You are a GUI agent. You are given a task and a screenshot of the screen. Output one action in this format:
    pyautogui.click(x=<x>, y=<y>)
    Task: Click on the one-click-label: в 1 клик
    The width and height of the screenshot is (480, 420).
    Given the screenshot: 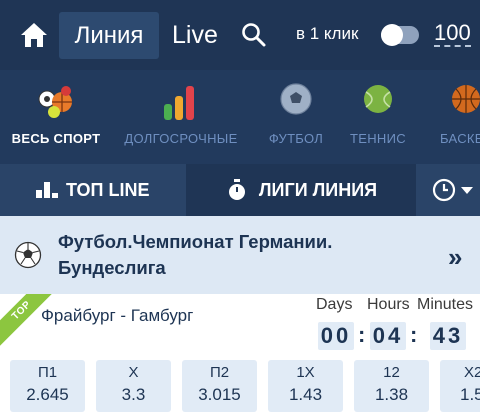 What is the action you would take?
    pyautogui.click(x=327, y=33)
    